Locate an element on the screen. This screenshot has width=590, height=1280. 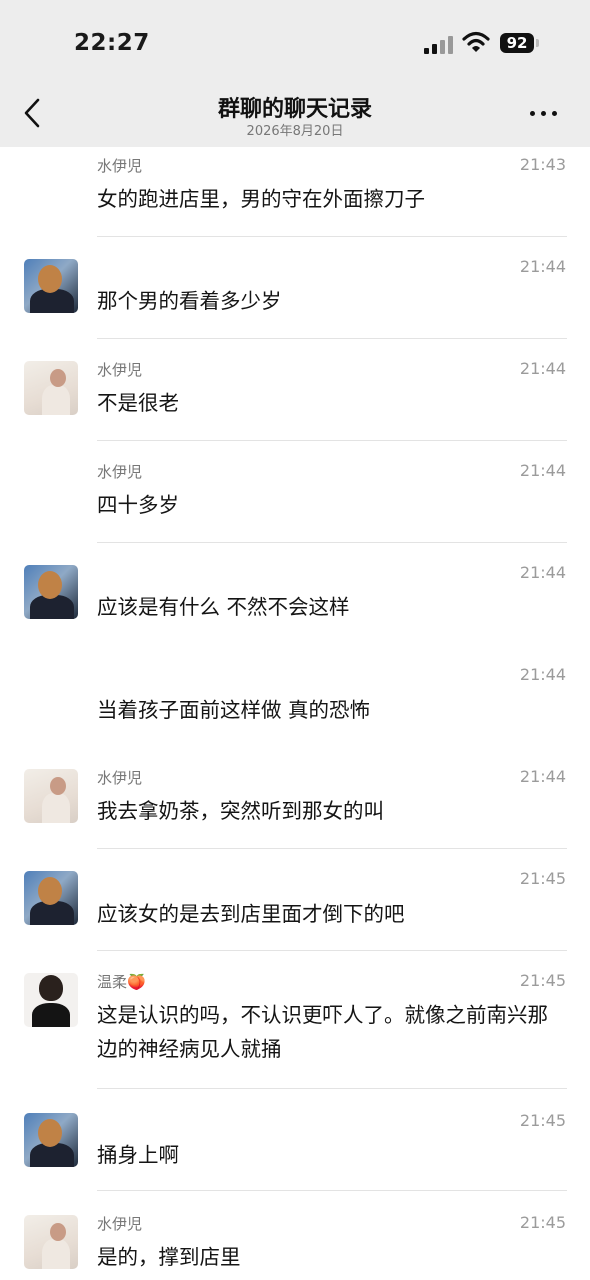
message-text: 我去拿奶茶，突然听到那女的叫 is located at coordinates (240, 811).